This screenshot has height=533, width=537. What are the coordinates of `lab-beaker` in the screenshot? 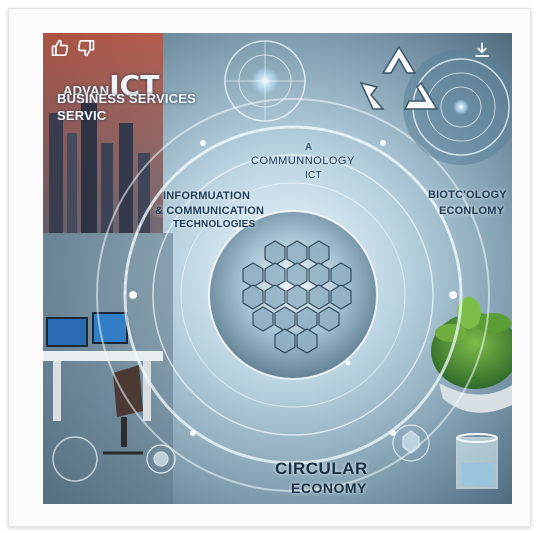 It's located at (477, 461).